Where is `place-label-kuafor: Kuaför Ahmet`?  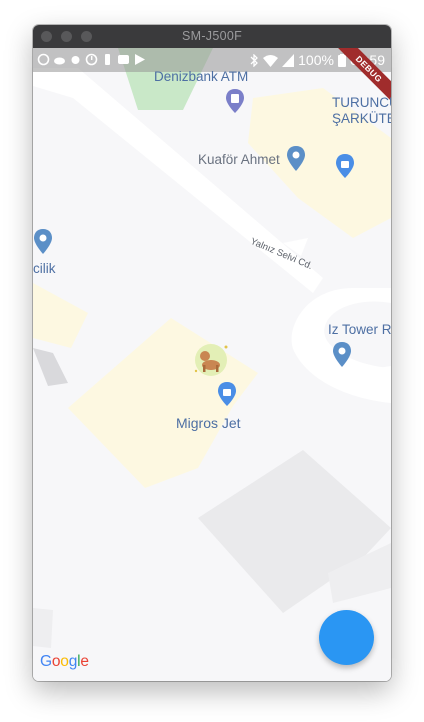
place-label-kuafor: Kuaför Ahmet is located at coordinates (239, 159).